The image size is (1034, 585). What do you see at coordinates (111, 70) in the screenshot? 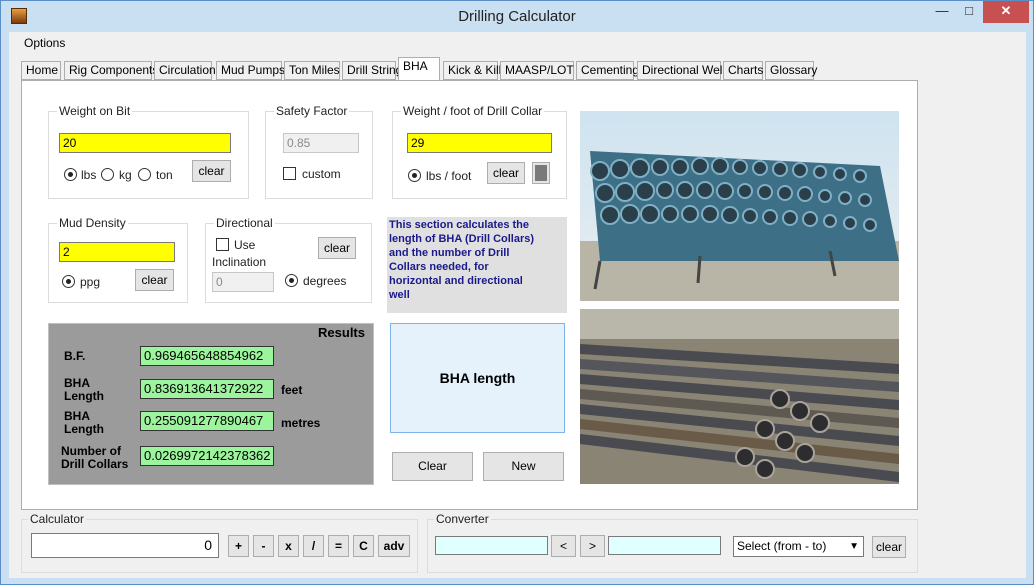
I see `tab-rig-components: Rig Components` at bounding box center [111, 70].